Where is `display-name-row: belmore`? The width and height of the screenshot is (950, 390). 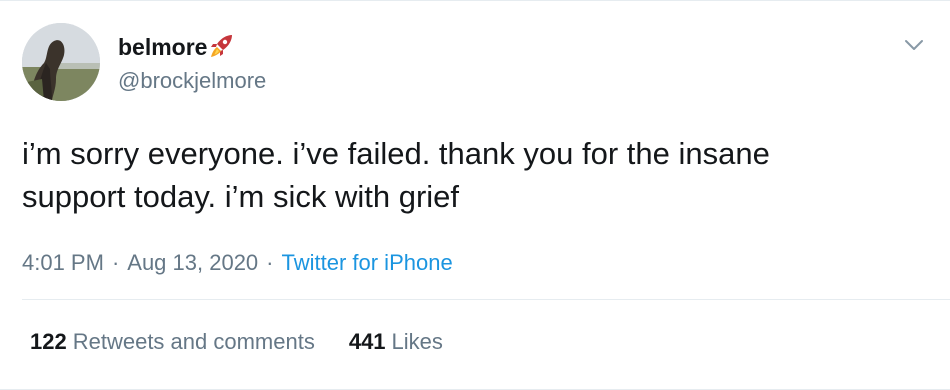 display-name-row: belmore is located at coordinates (192, 47).